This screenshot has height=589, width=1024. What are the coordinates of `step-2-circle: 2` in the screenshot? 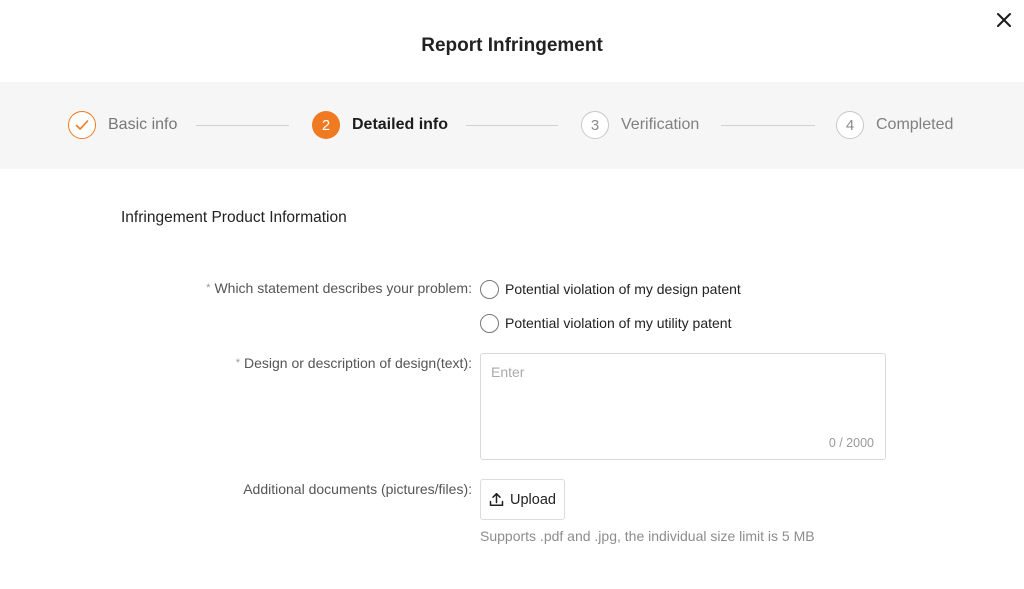 It's located at (326, 125).